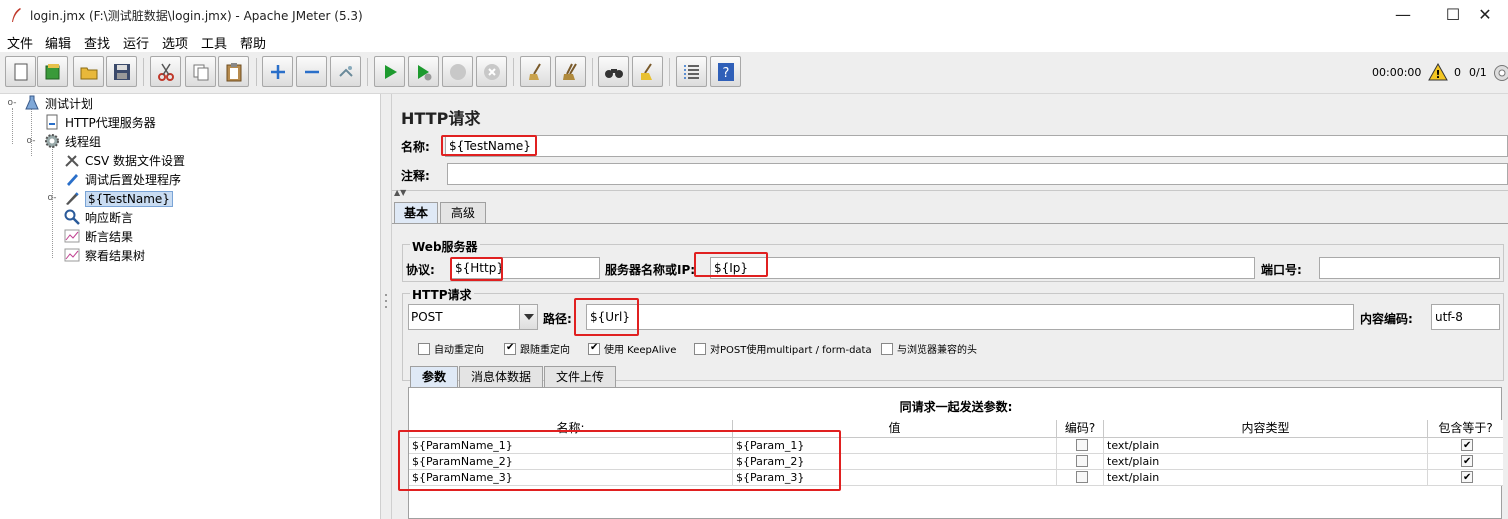 This screenshot has height=519, width=1508. Describe the element at coordinates (691, 71) in the screenshot. I see `function-helper-button` at that location.